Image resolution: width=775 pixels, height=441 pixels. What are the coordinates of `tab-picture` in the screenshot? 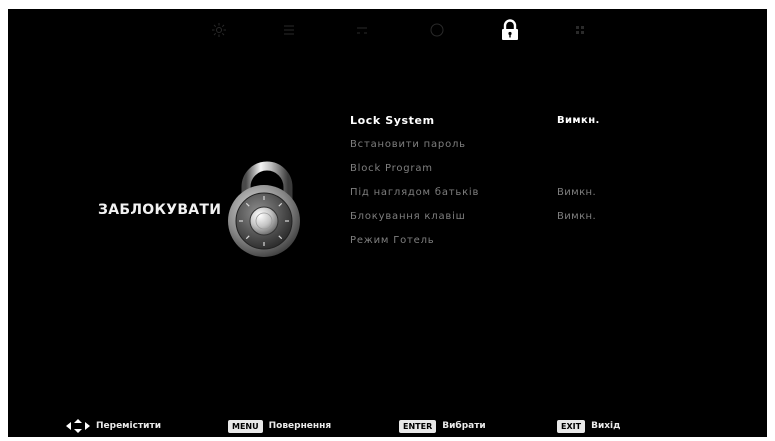 It's located at (219, 30).